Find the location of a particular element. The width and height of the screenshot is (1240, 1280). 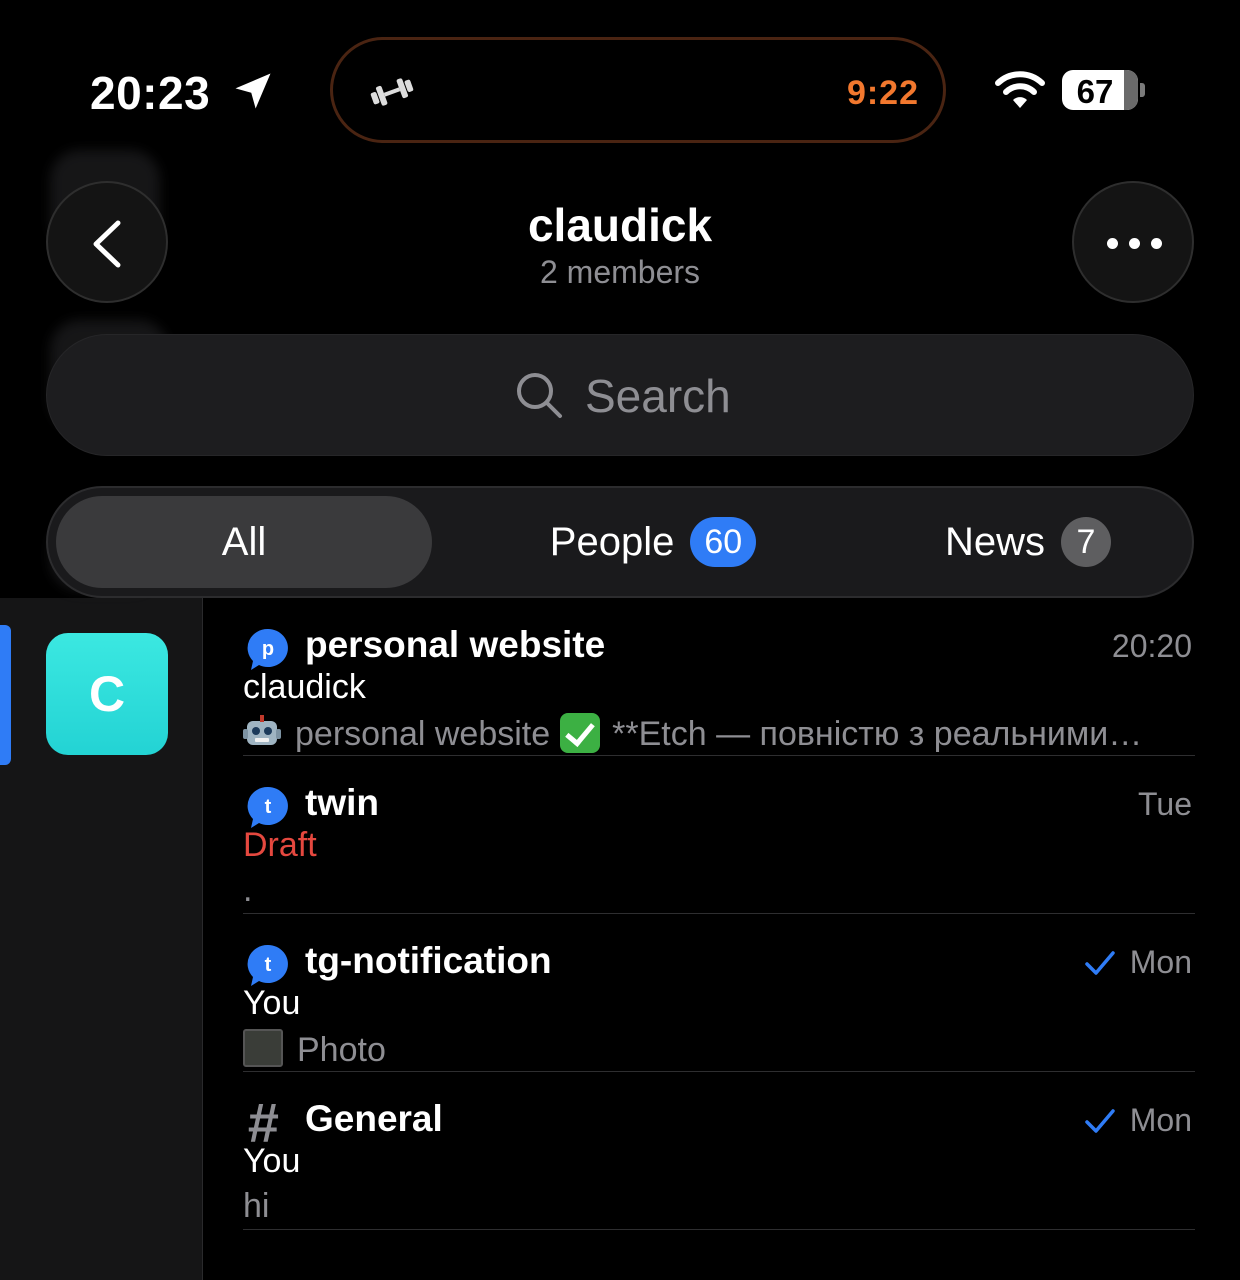

date-text: Tue is located at coordinates (1165, 804).